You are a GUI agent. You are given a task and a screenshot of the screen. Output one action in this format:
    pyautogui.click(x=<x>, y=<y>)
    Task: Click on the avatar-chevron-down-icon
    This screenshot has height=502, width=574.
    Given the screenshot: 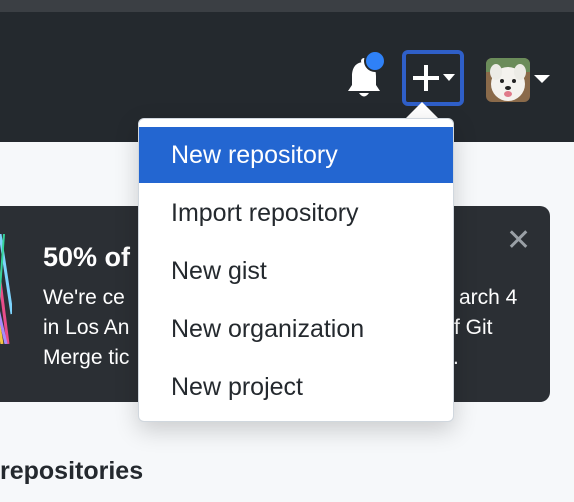 What is the action you would take?
    pyautogui.click(x=542, y=79)
    